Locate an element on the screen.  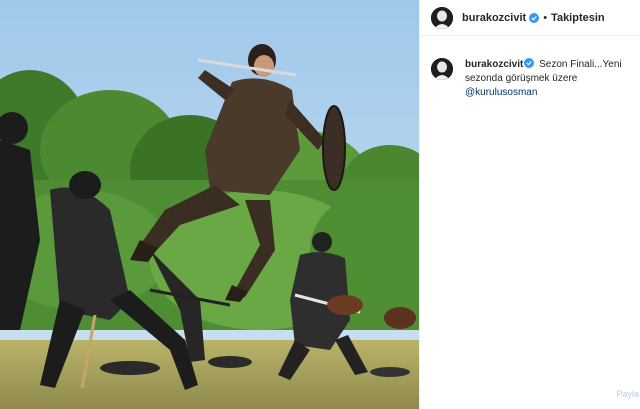
caption-avatar is located at coordinates (442, 69).